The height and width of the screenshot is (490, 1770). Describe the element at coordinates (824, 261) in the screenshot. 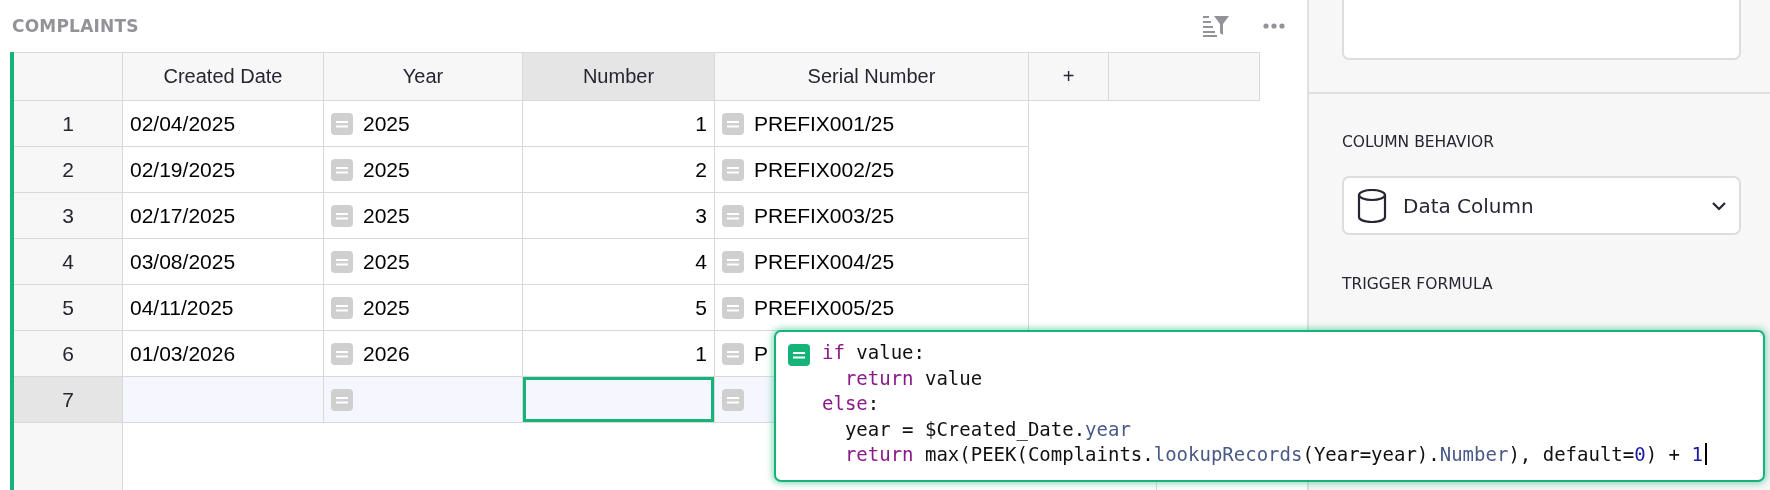

I see `table-cell-text: PREFIX004/25` at that location.